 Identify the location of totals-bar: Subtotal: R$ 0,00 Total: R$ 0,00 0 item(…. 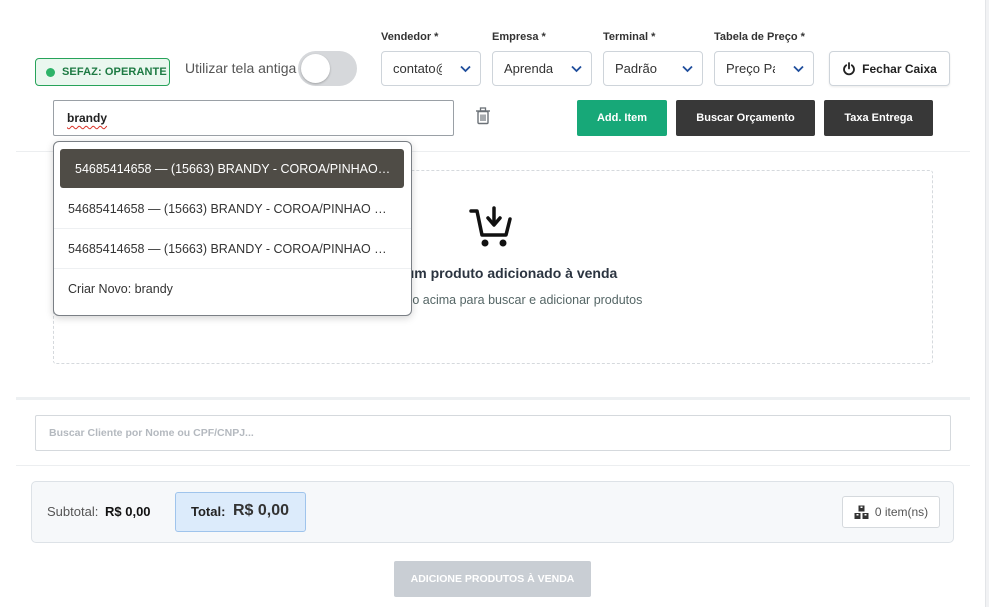
(492, 512).